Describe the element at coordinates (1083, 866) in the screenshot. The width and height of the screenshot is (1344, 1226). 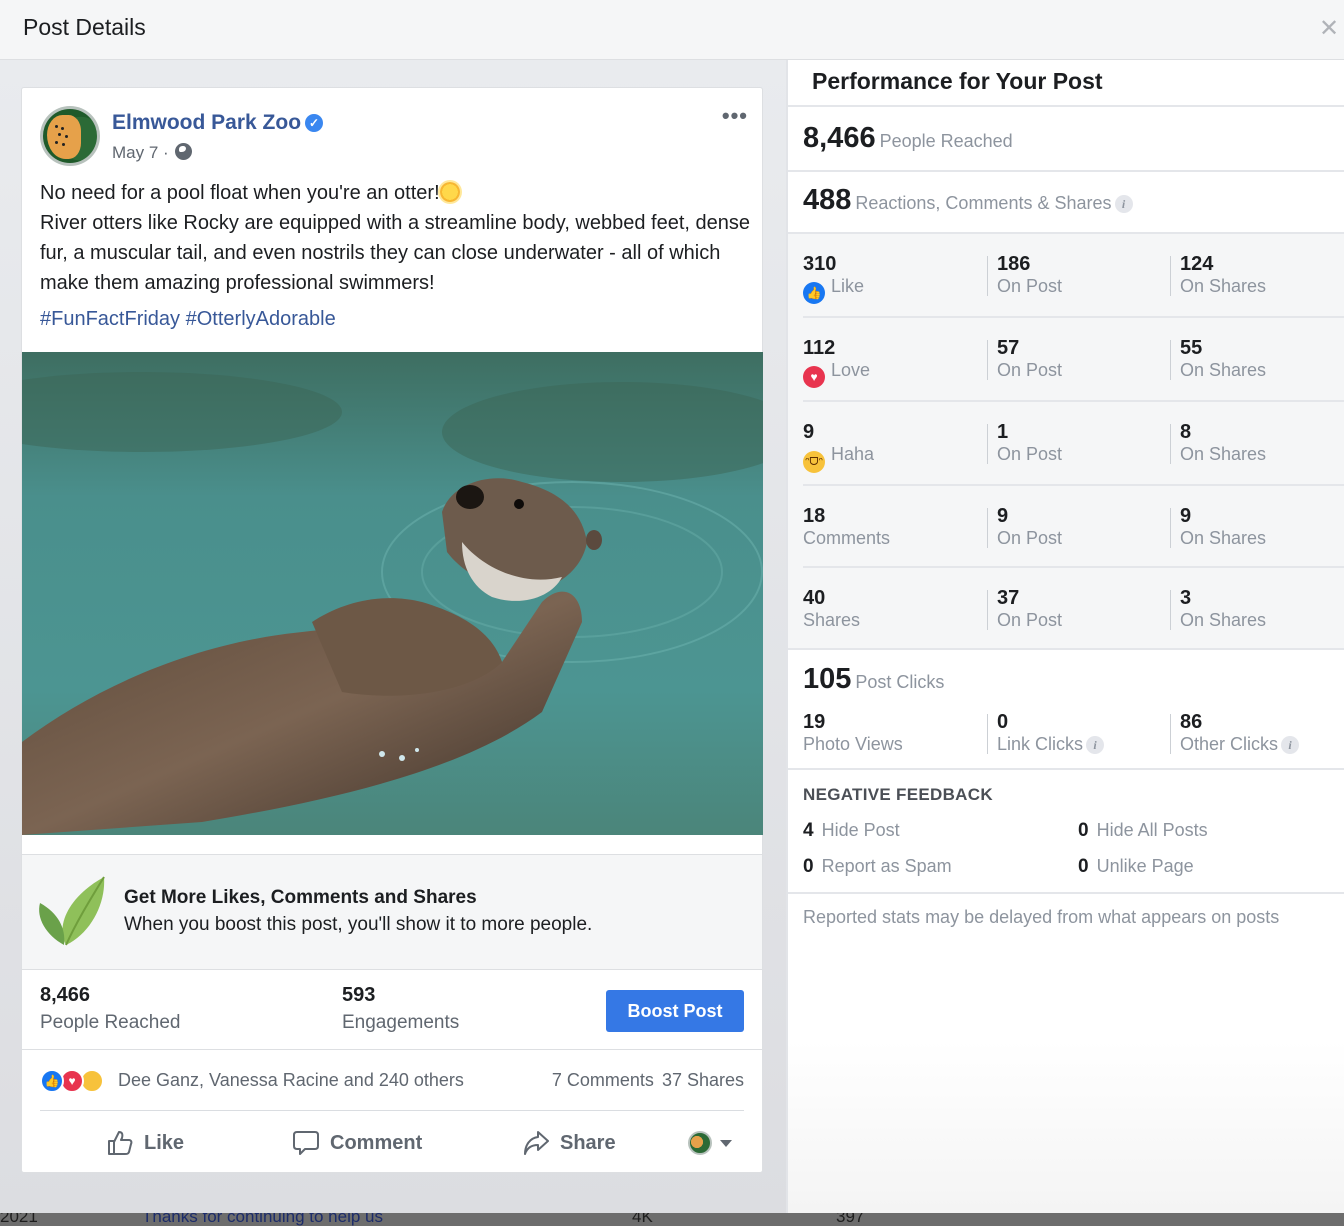
I see `unlike-page-value: 0` at that location.